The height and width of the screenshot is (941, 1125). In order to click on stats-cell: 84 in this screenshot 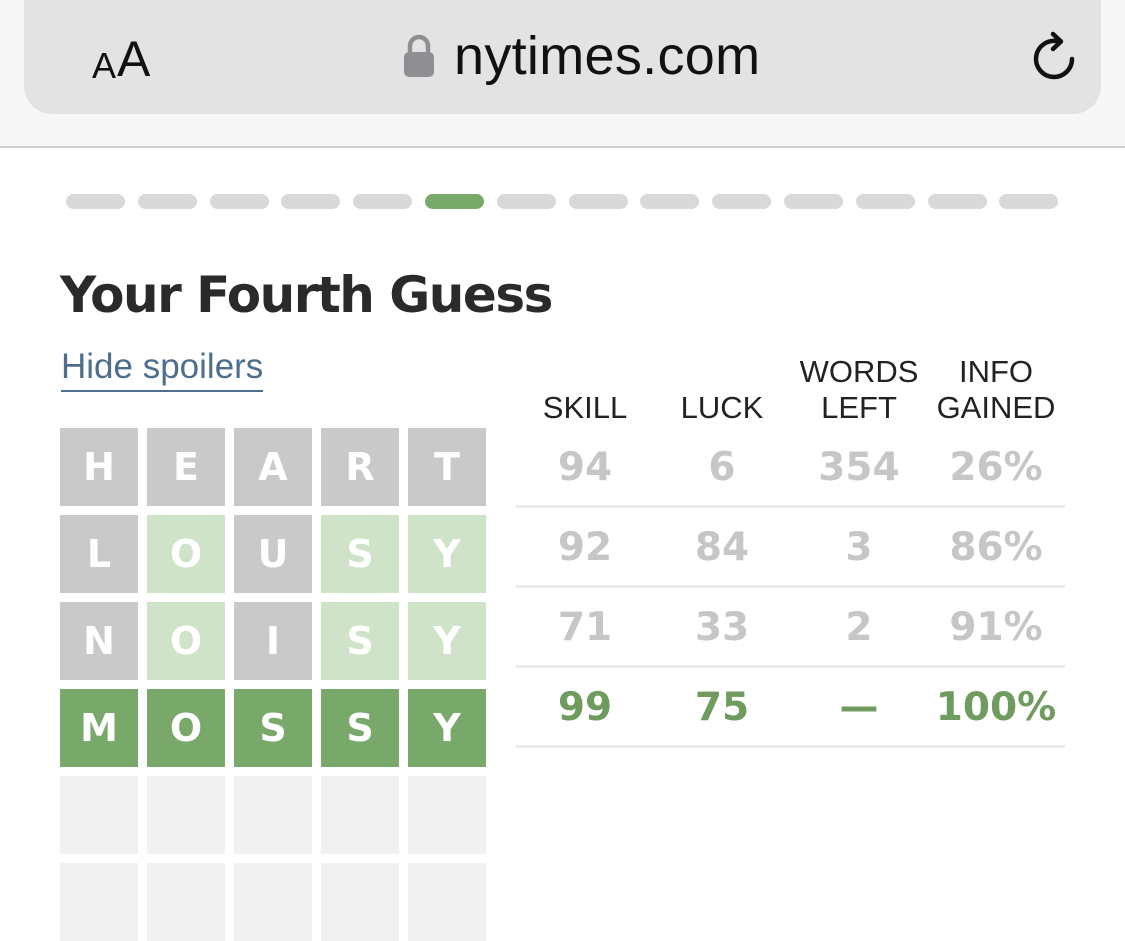, I will do `click(722, 547)`.